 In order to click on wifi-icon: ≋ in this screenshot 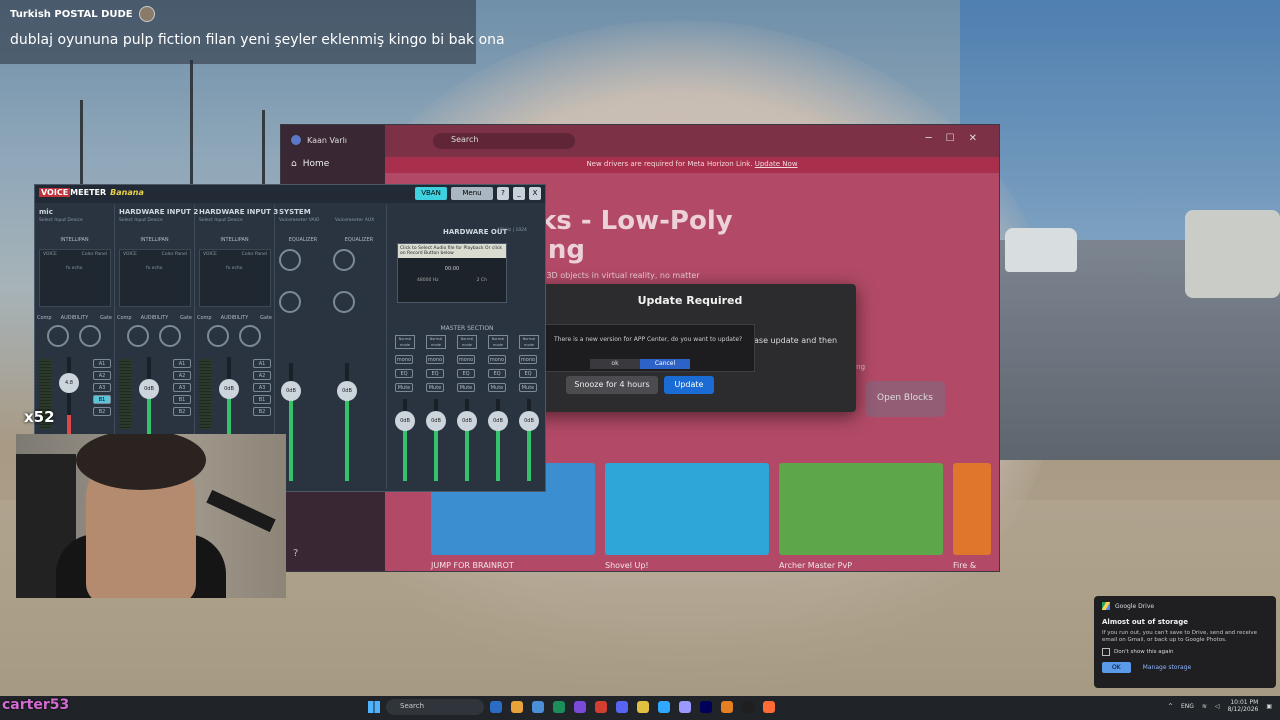, I will do `click(1204, 706)`.